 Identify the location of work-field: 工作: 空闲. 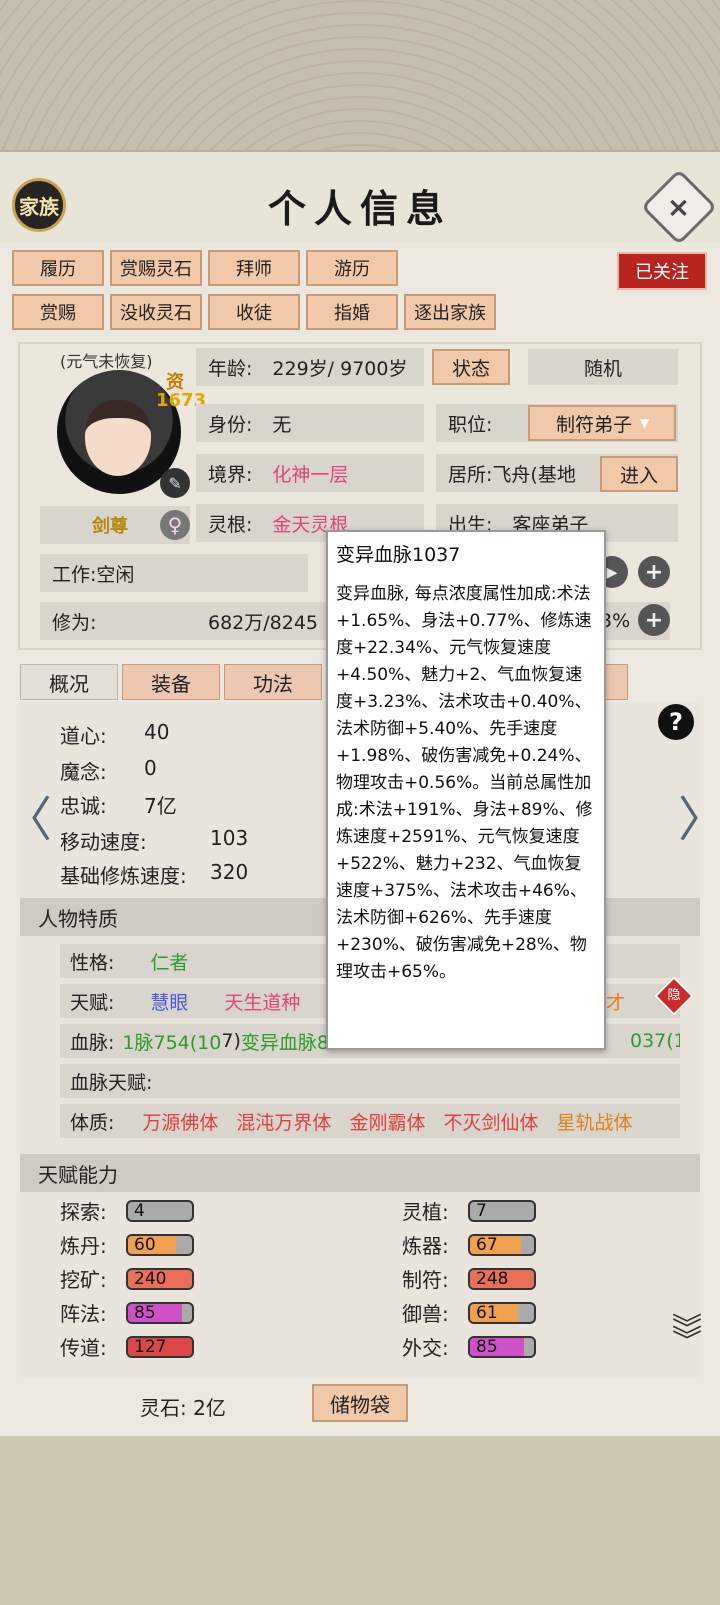
(174, 573).